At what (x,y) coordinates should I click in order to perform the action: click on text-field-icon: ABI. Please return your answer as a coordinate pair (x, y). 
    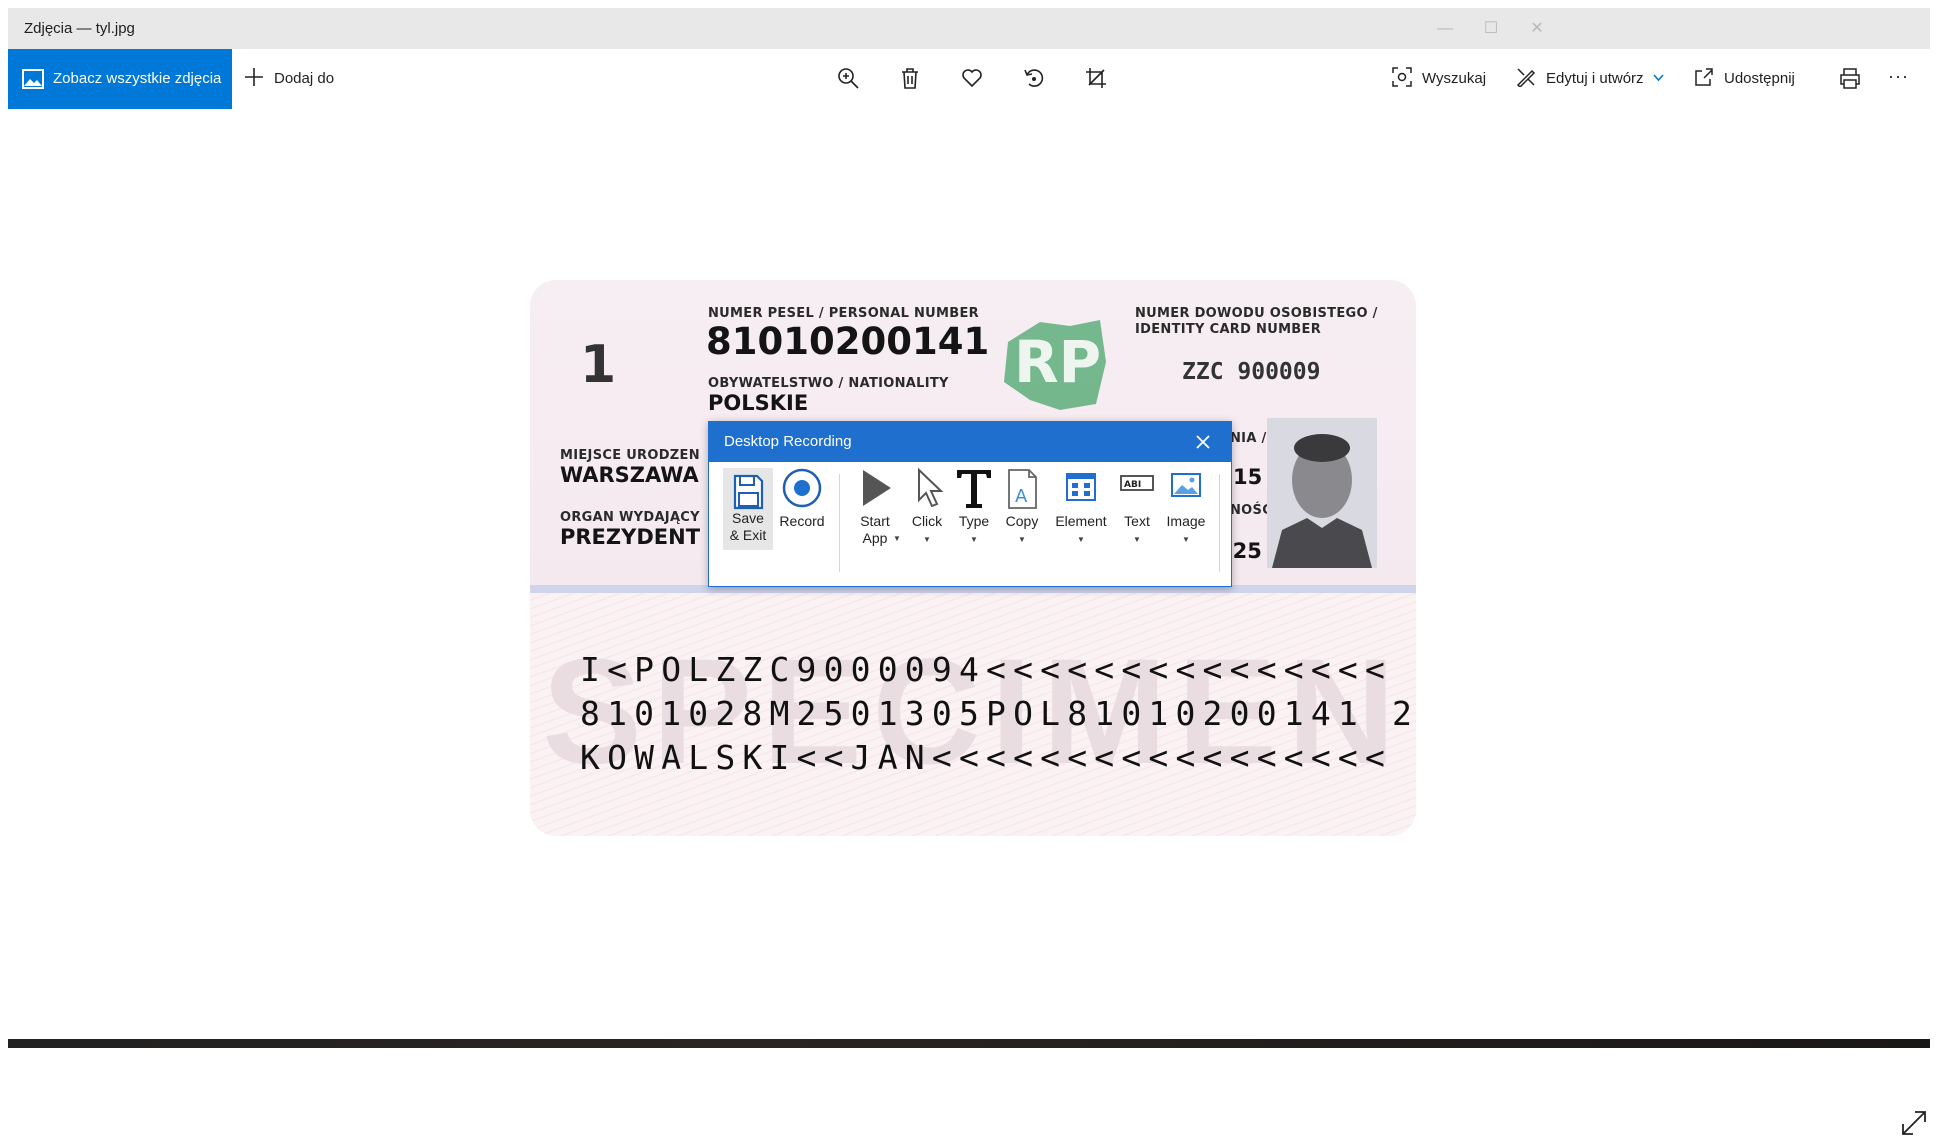
    Looking at the image, I should click on (1137, 483).